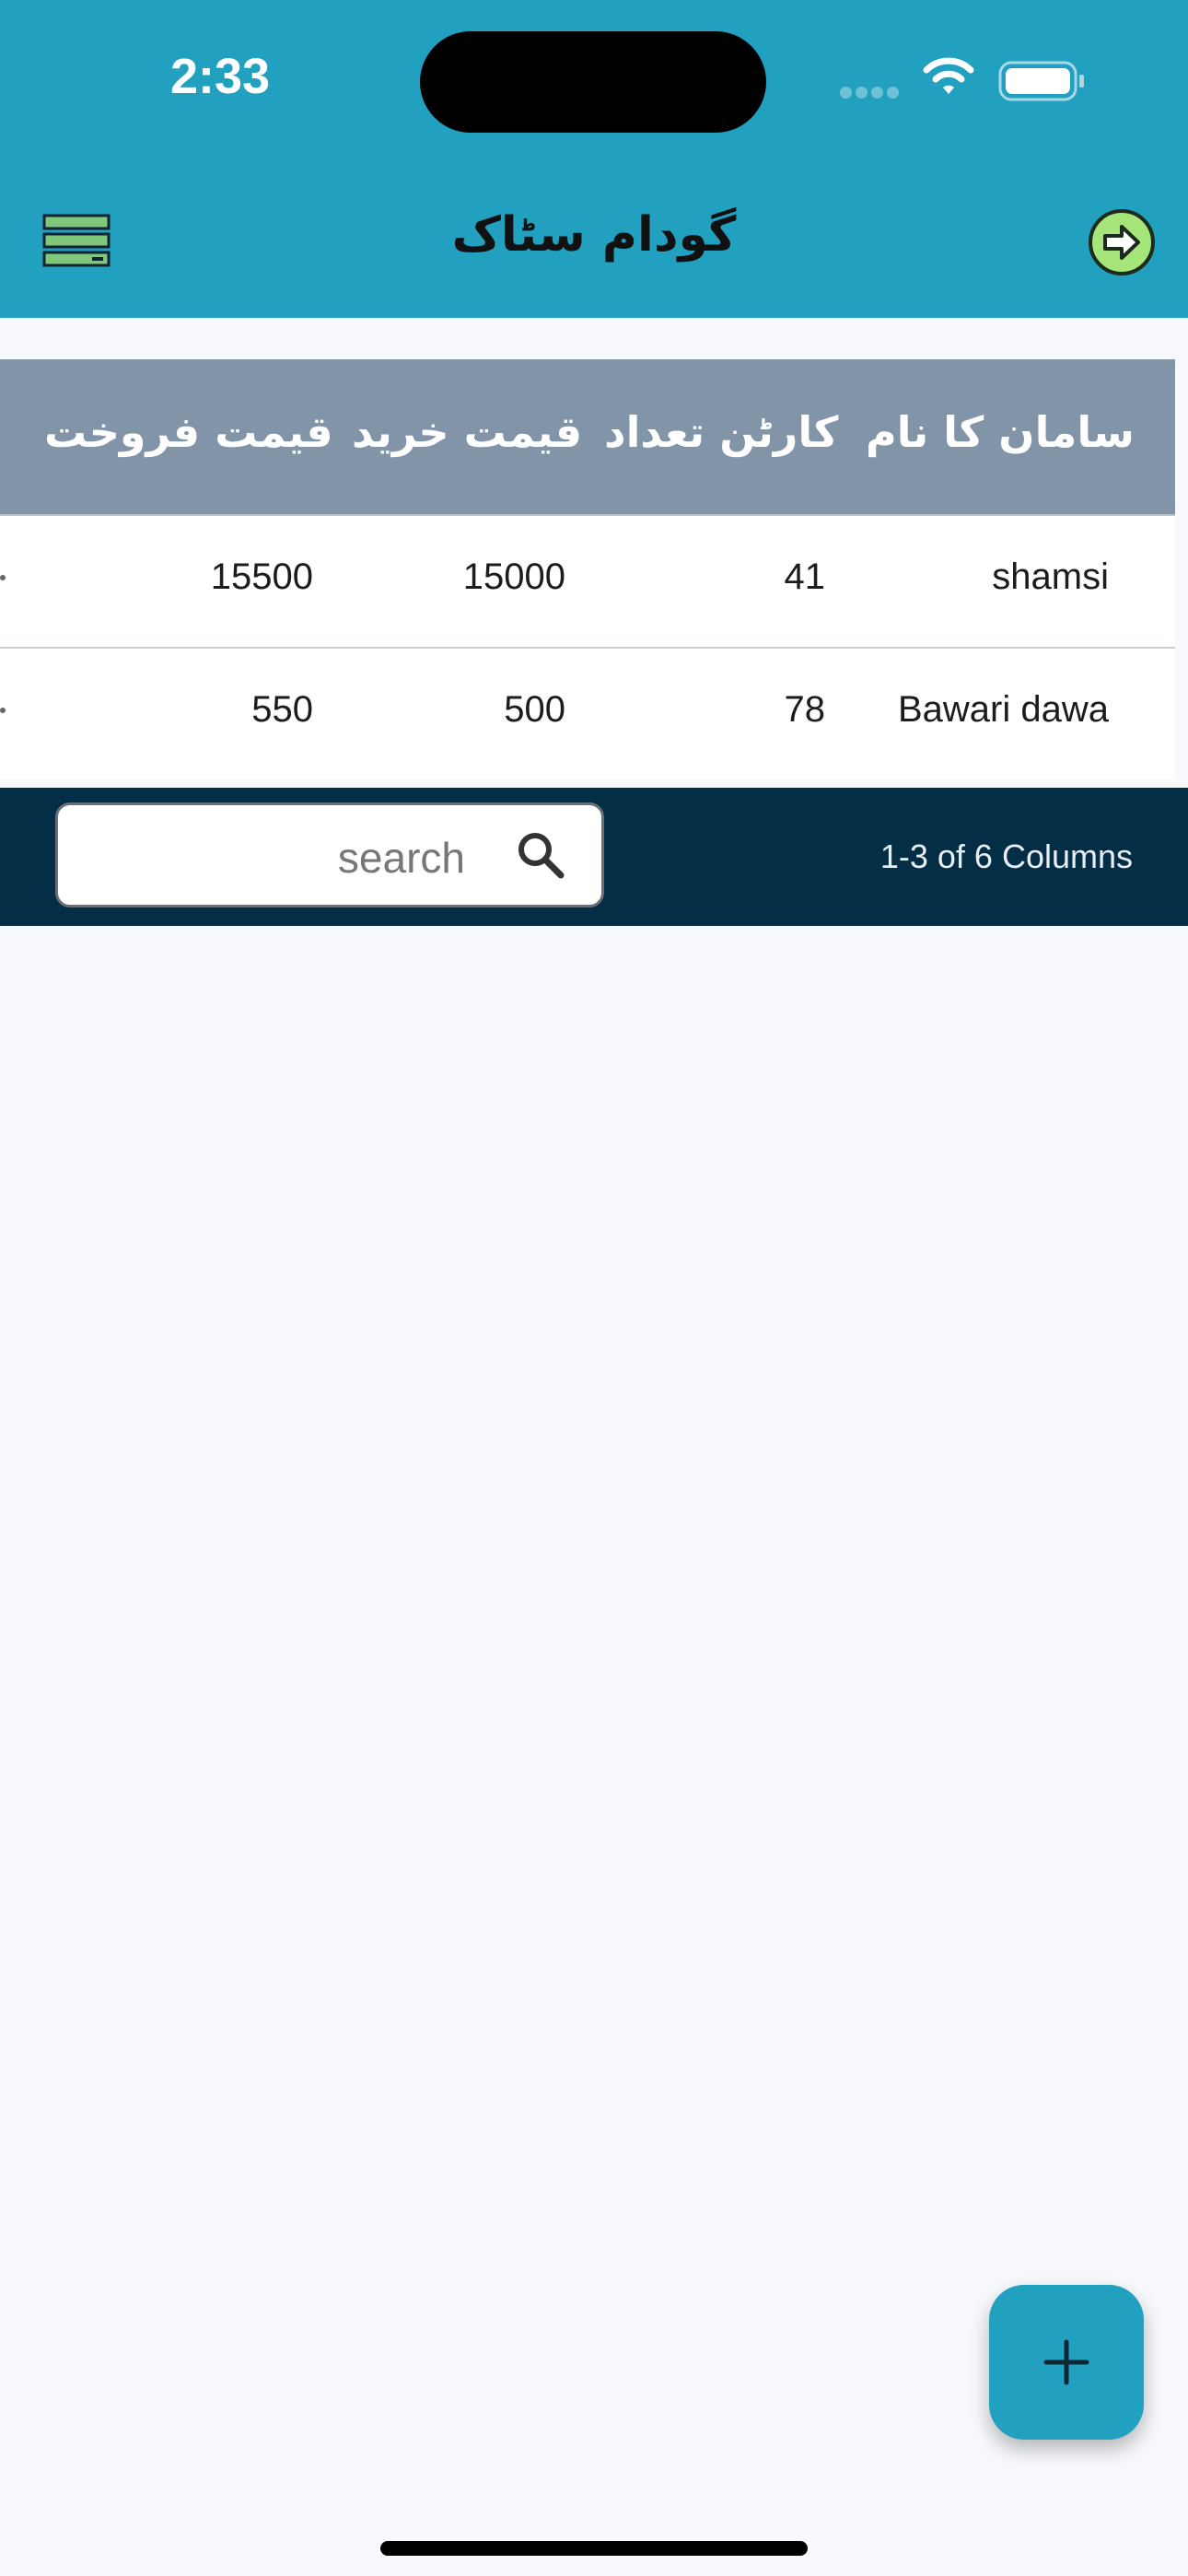 The image size is (1188, 2576). I want to click on column-header-sell-price: قیمت فروخت, so click(189, 432).